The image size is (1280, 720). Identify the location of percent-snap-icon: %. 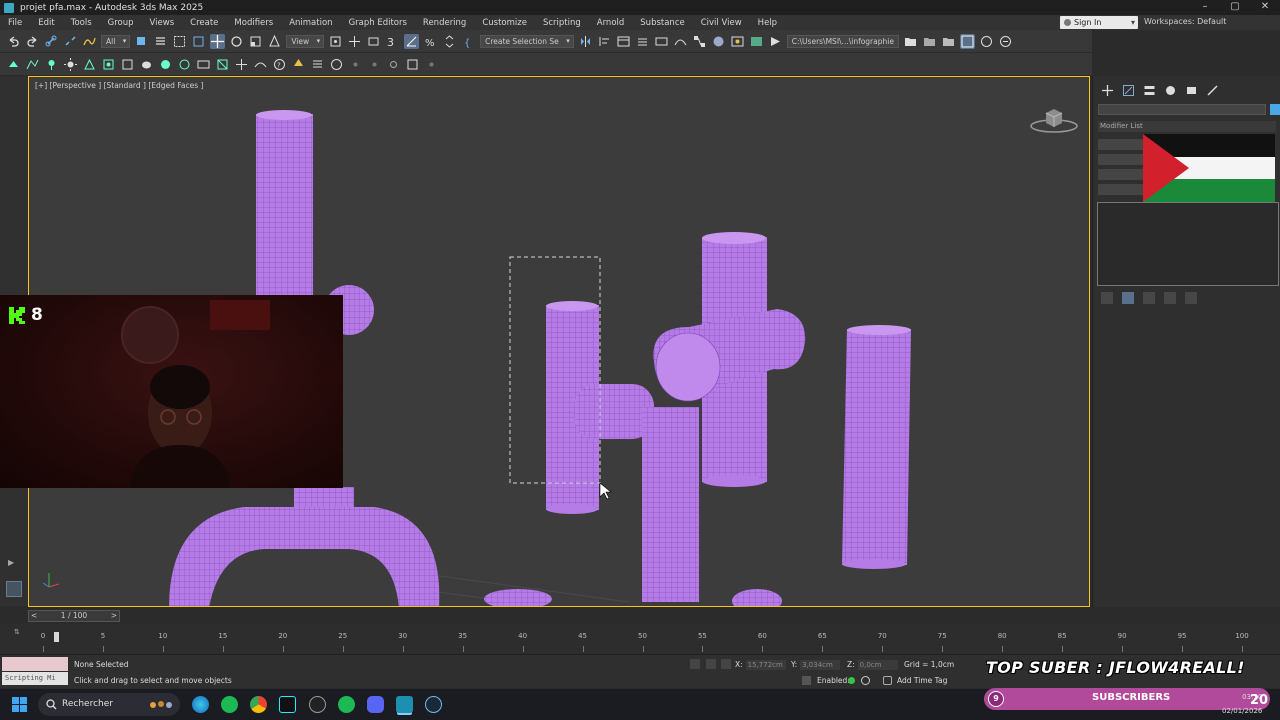
(430, 41).